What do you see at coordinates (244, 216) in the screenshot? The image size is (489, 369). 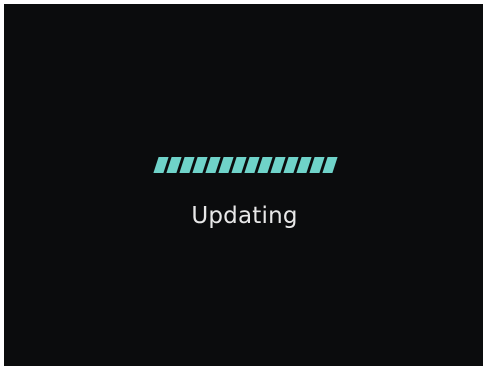 I see `status-label: Updating` at bounding box center [244, 216].